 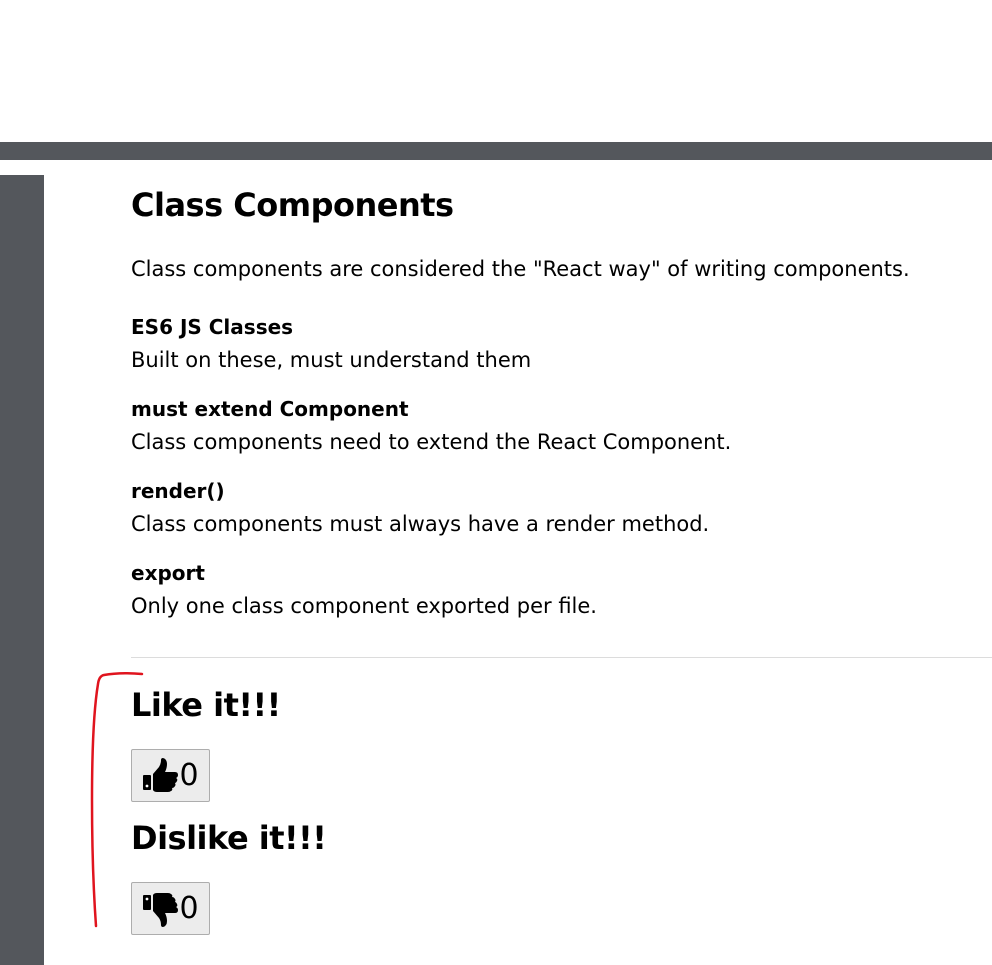 I want to click on page-title: Class Components, so click(x=292, y=205).